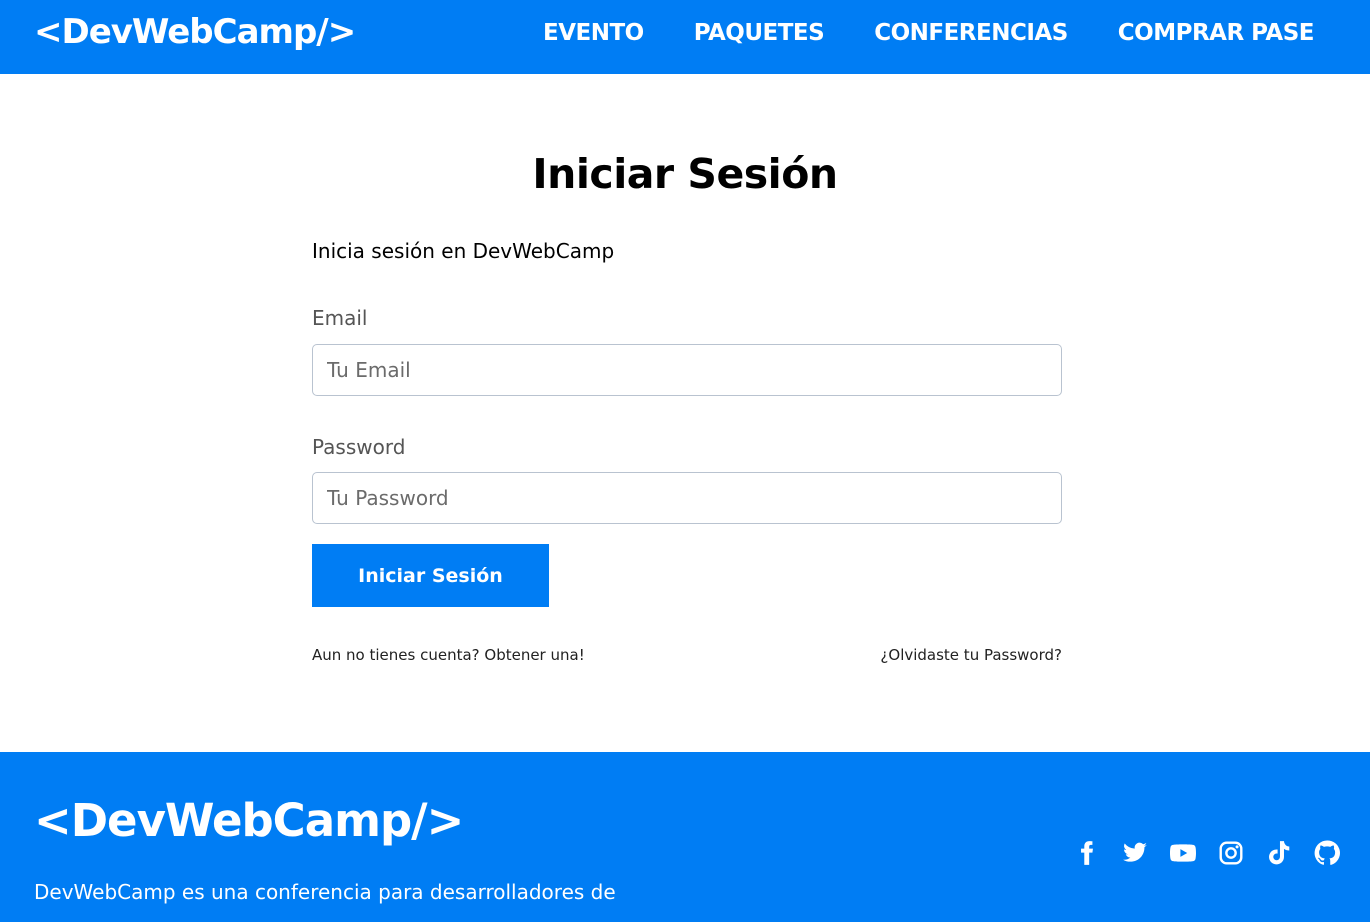  Describe the element at coordinates (359, 447) in the screenshot. I see `password-label: Password` at that location.